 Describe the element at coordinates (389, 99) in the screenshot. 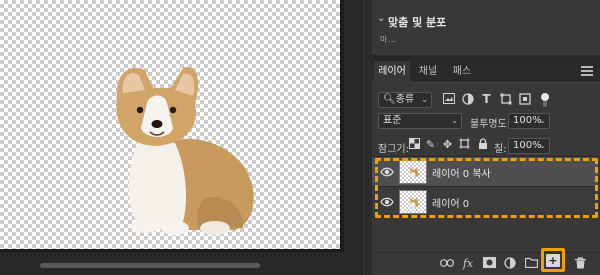

I see `search-icon: 🔍︎` at that location.